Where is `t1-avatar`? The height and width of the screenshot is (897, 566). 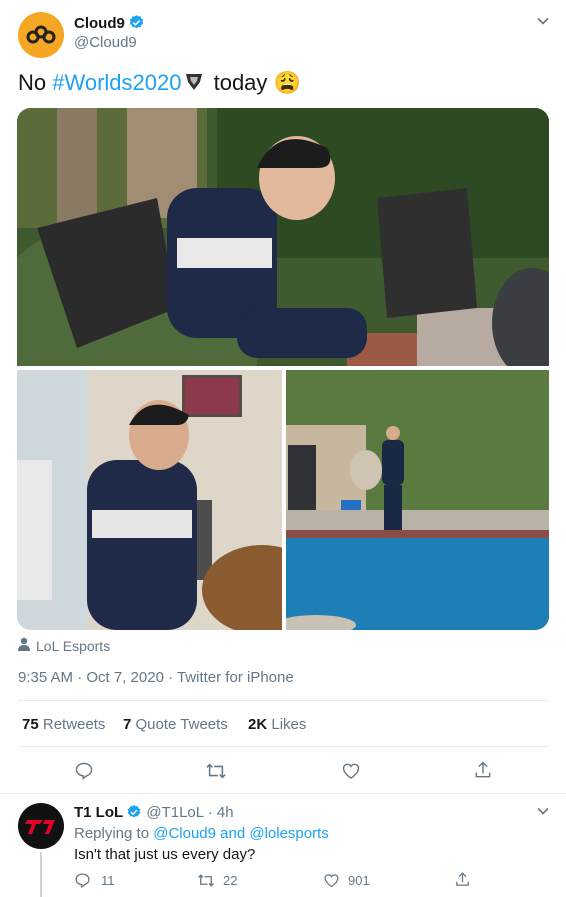 t1-avatar is located at coordinates (41, 826).